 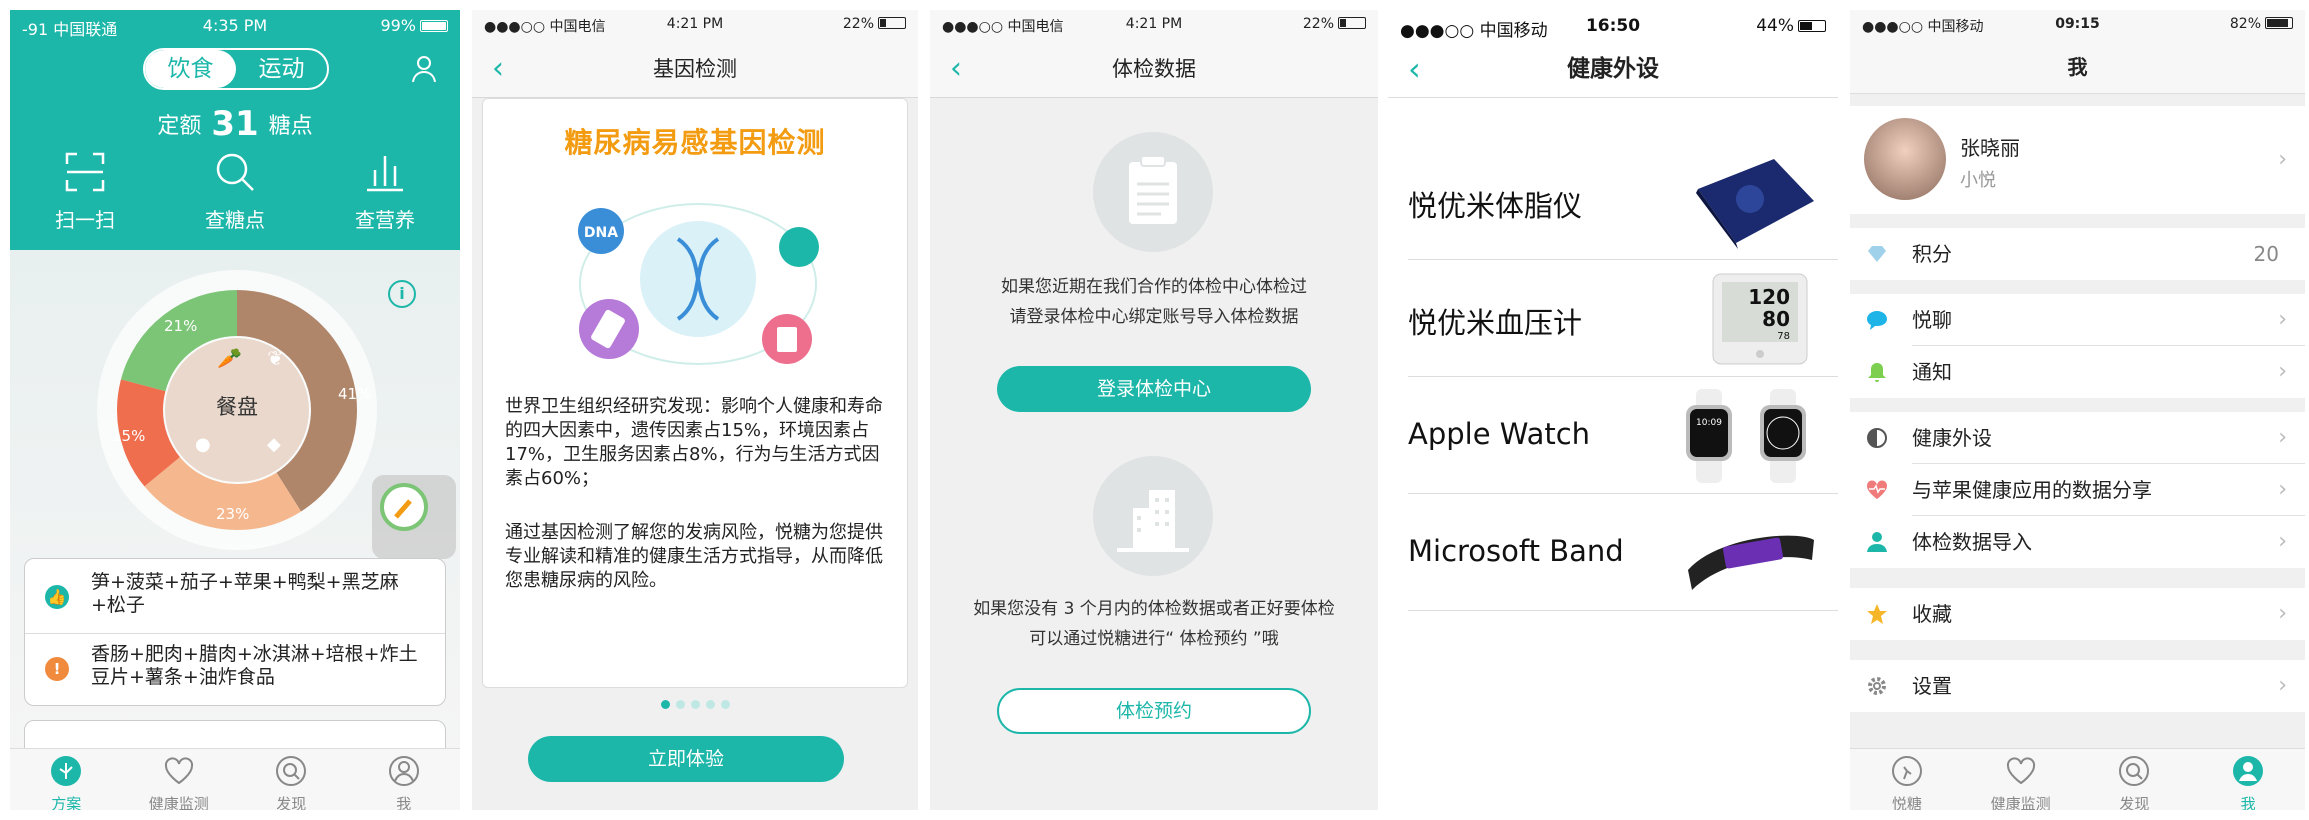 What do you see at coordinates (2077, 254) in the screenshot?
I see `points-row: 积分 20` at bounding box center [2077, 254].